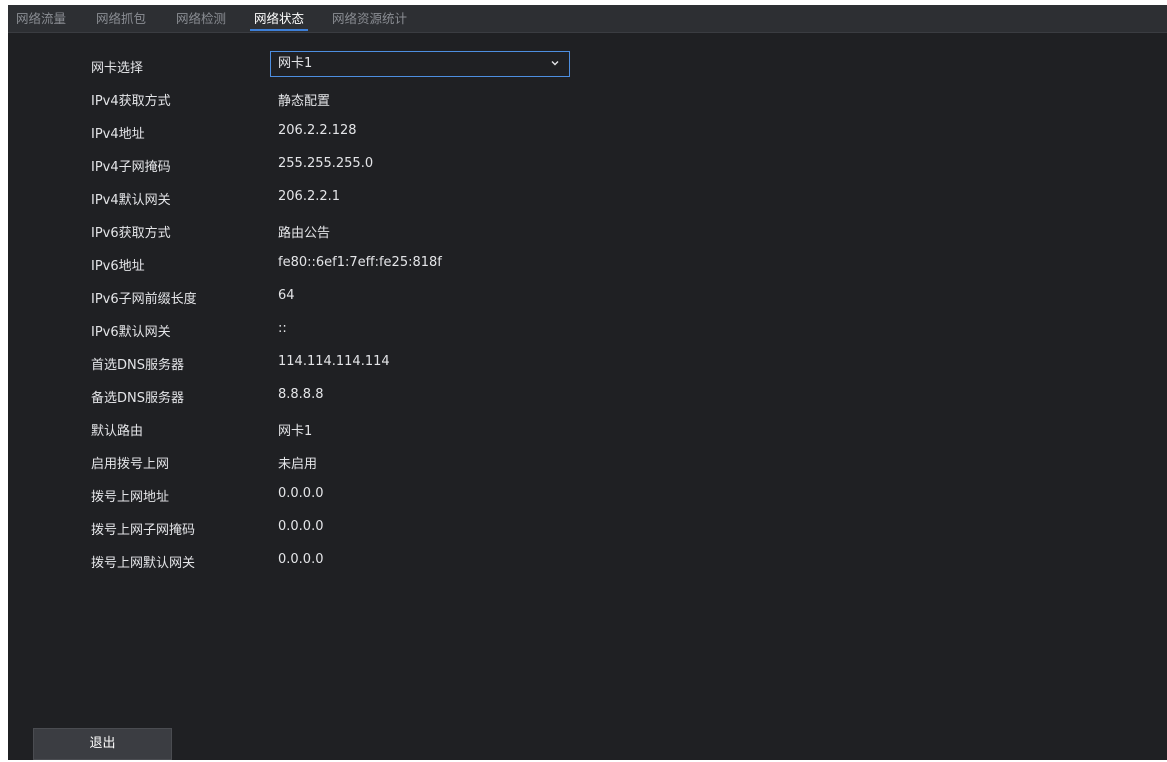 This screenshot has height=762, width=1167. Describe the element at coordinates (143, 563) in the screenshot. I see `pppoe-gateway-label: 拨号上网默认网关` at that location.